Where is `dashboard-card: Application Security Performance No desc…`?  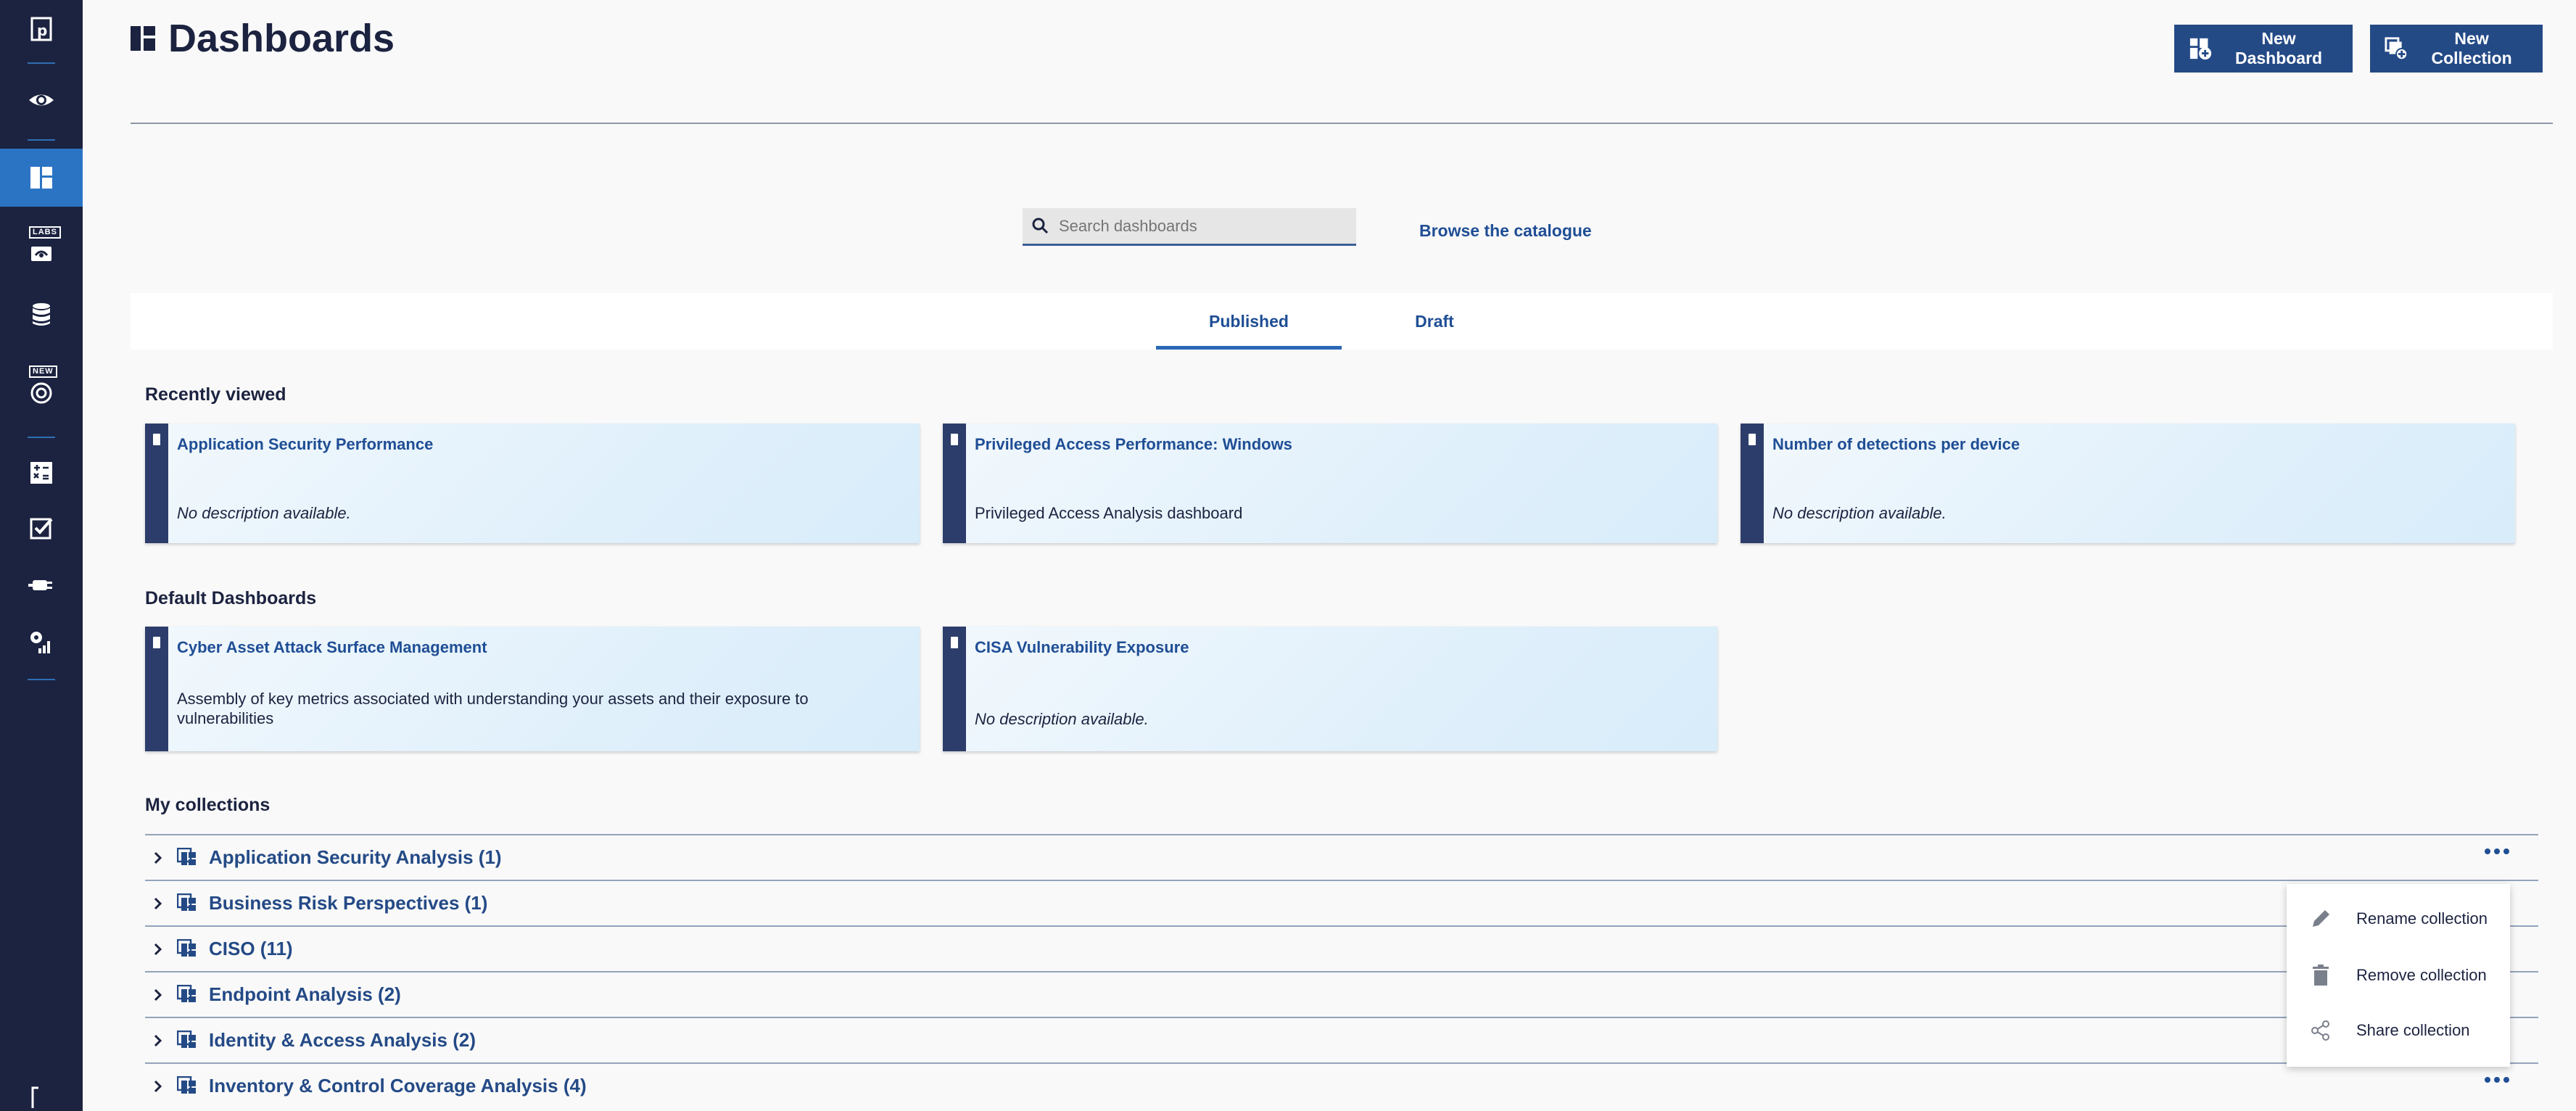
dashboard-card: Application Security Performance No desc… is located at coordinates (532, 484).